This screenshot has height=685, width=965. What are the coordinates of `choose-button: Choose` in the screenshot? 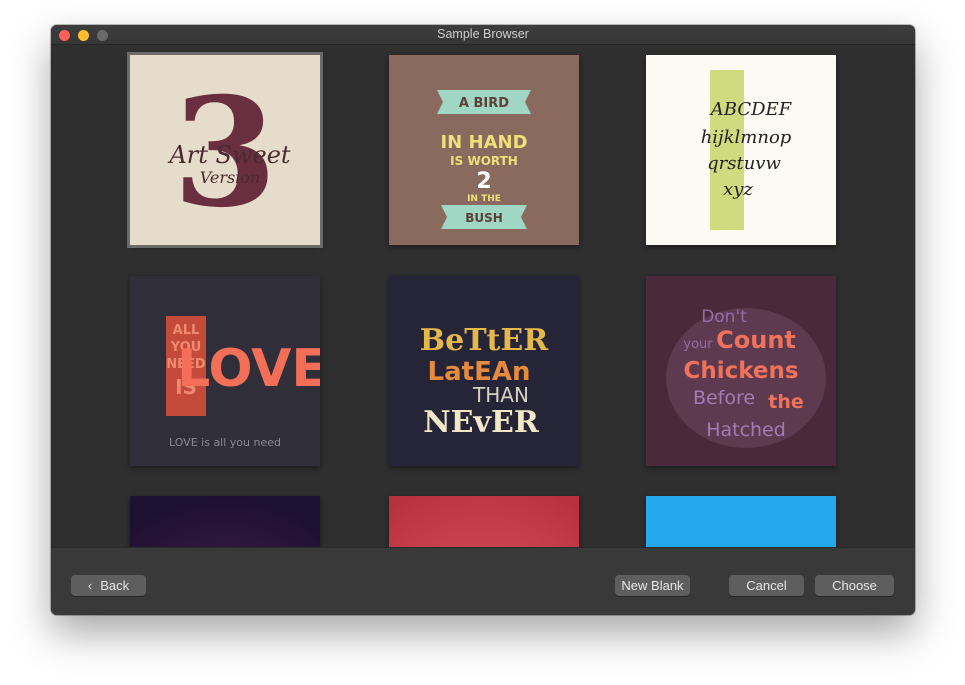 It's located at (854, 585).